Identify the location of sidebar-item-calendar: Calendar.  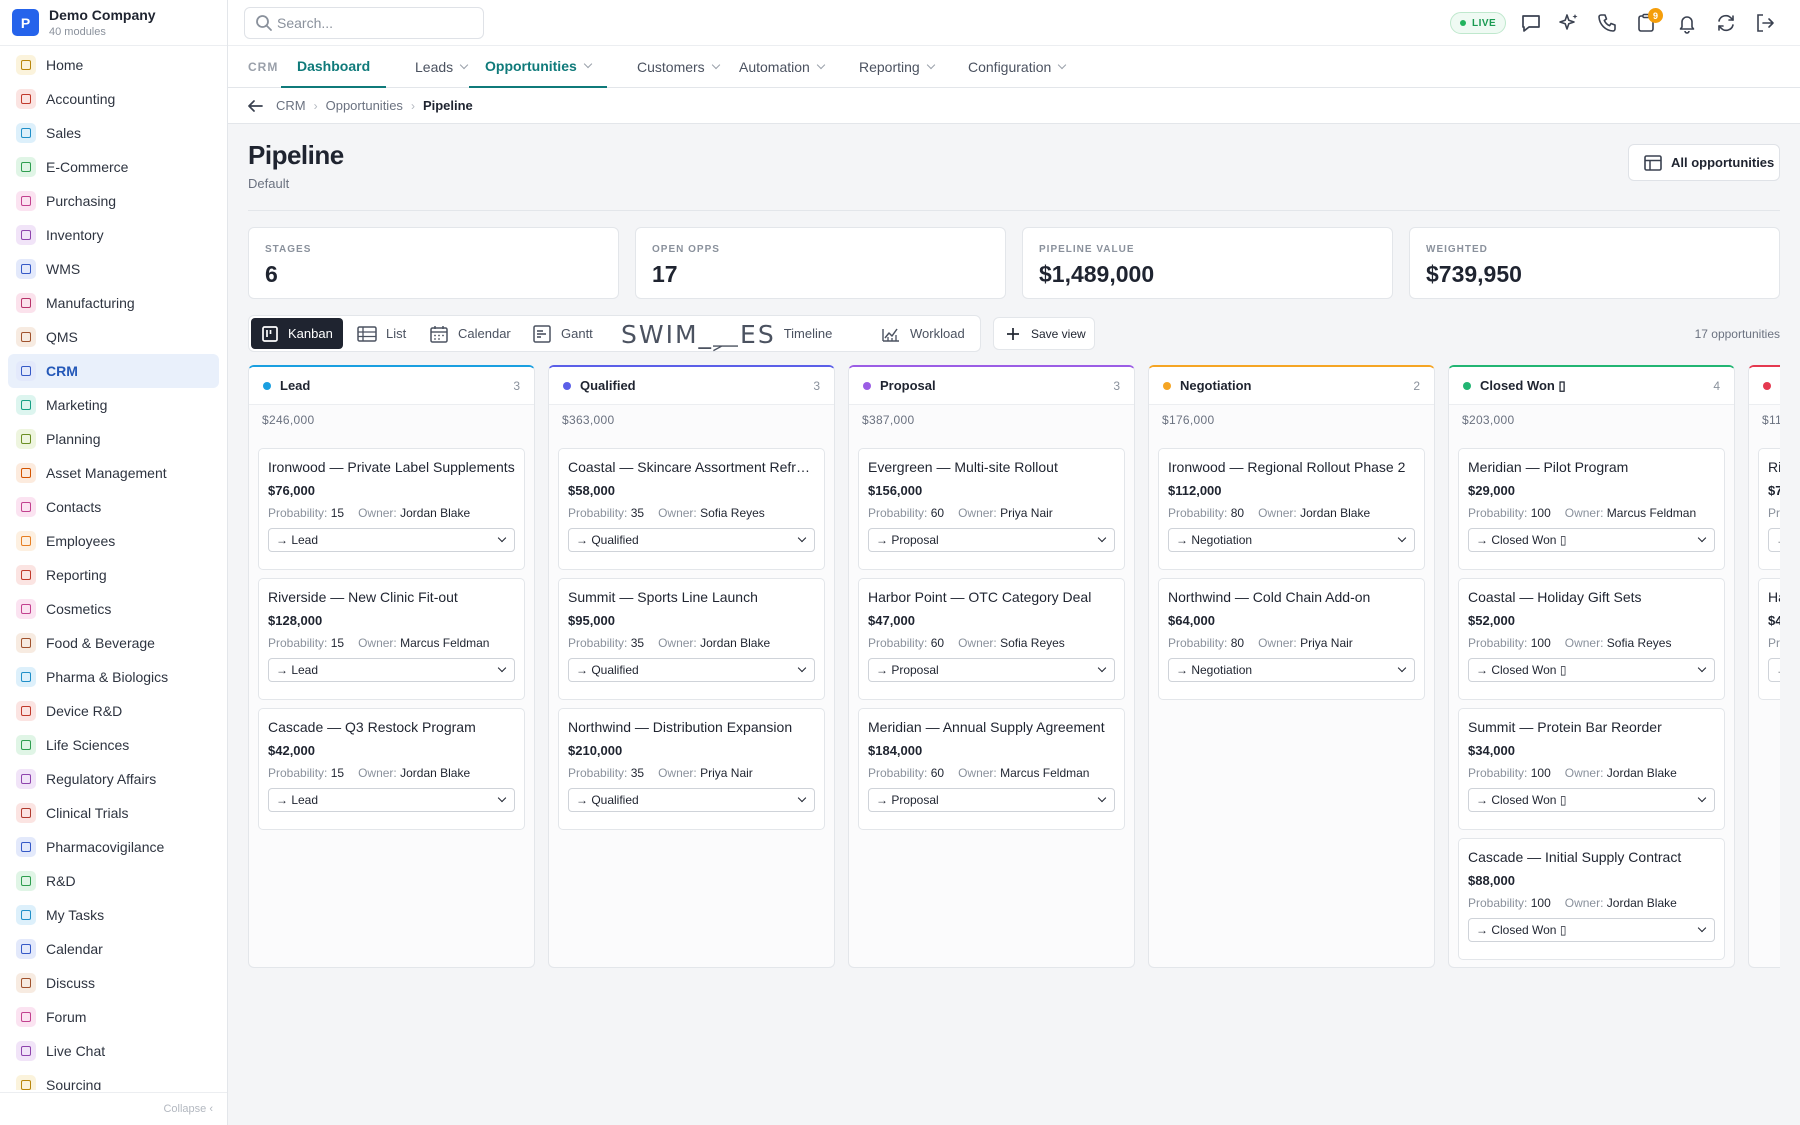
(113, 949).